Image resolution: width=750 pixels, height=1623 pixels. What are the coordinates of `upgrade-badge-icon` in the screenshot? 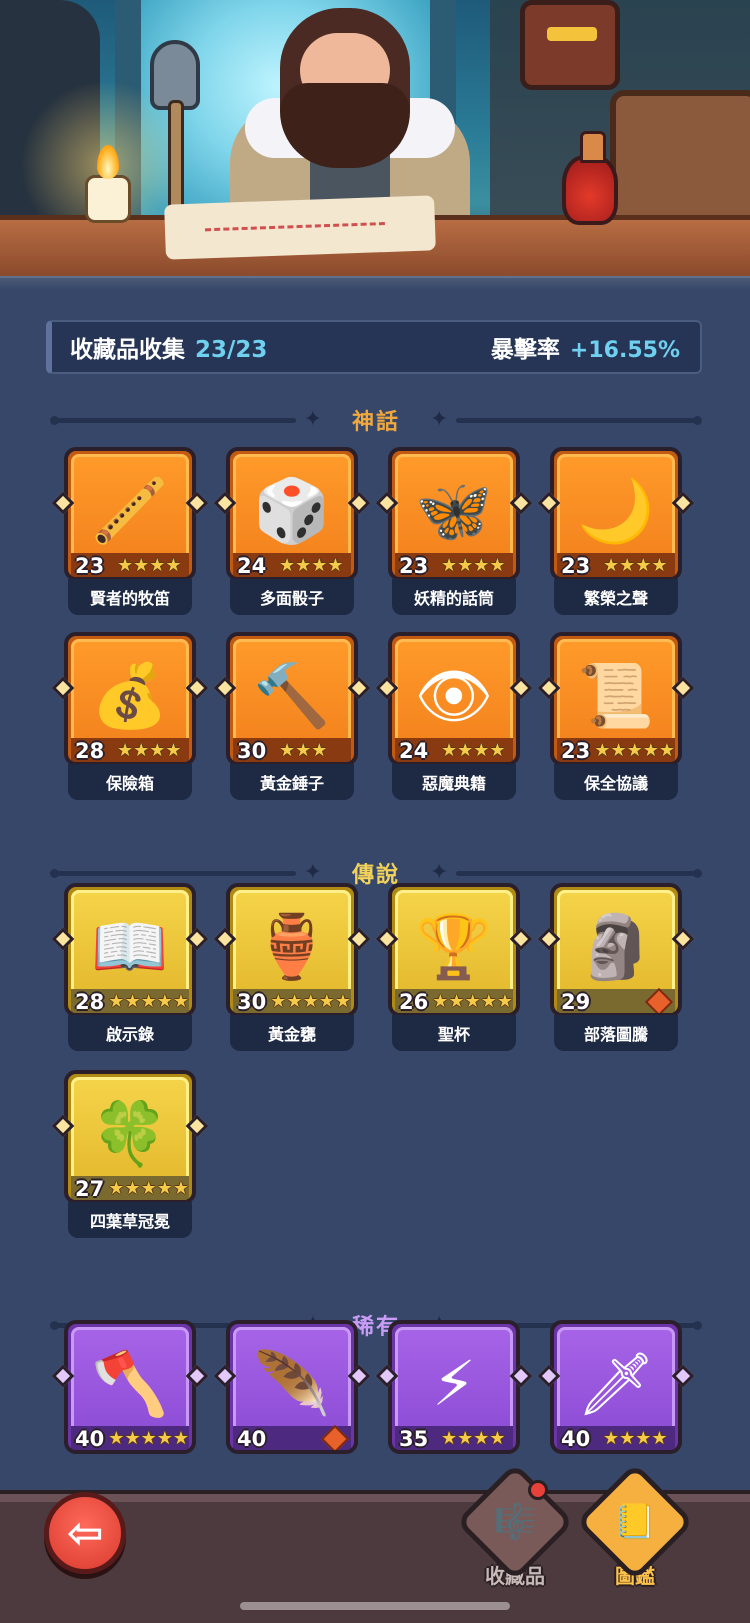 It's located at (335, 1437).